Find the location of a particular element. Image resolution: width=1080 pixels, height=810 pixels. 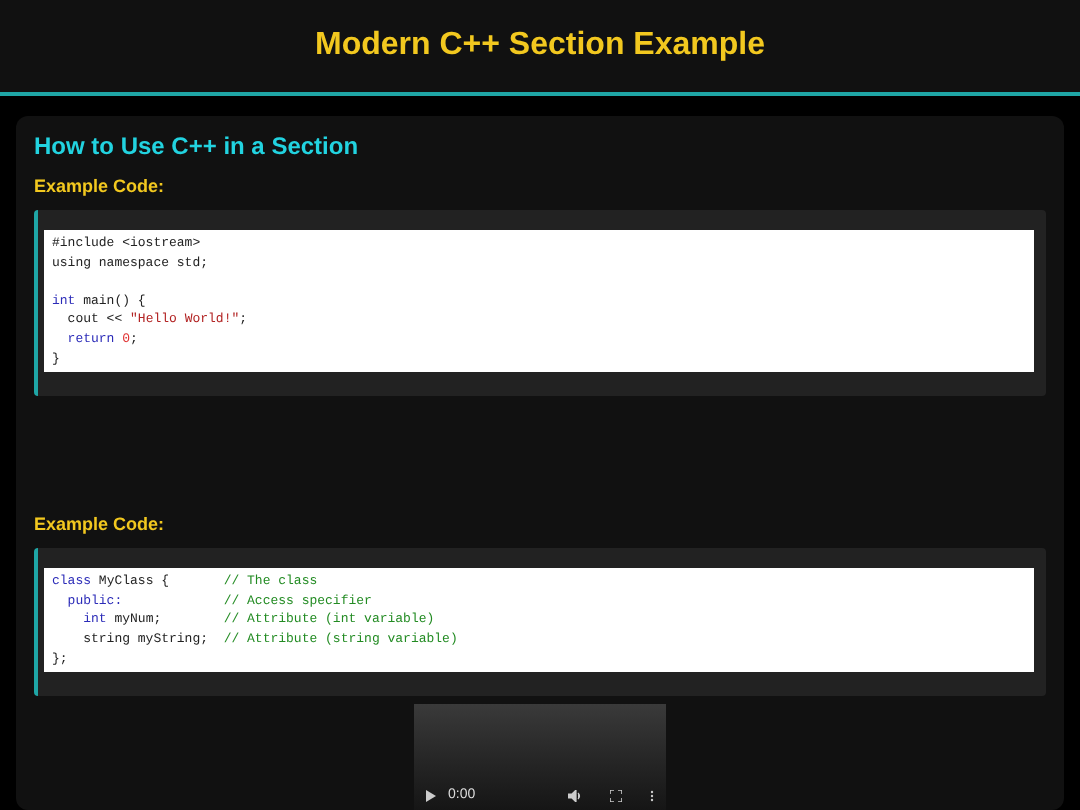

section-title: How to Use C++ in a Section is located at coordinates (197, 146).